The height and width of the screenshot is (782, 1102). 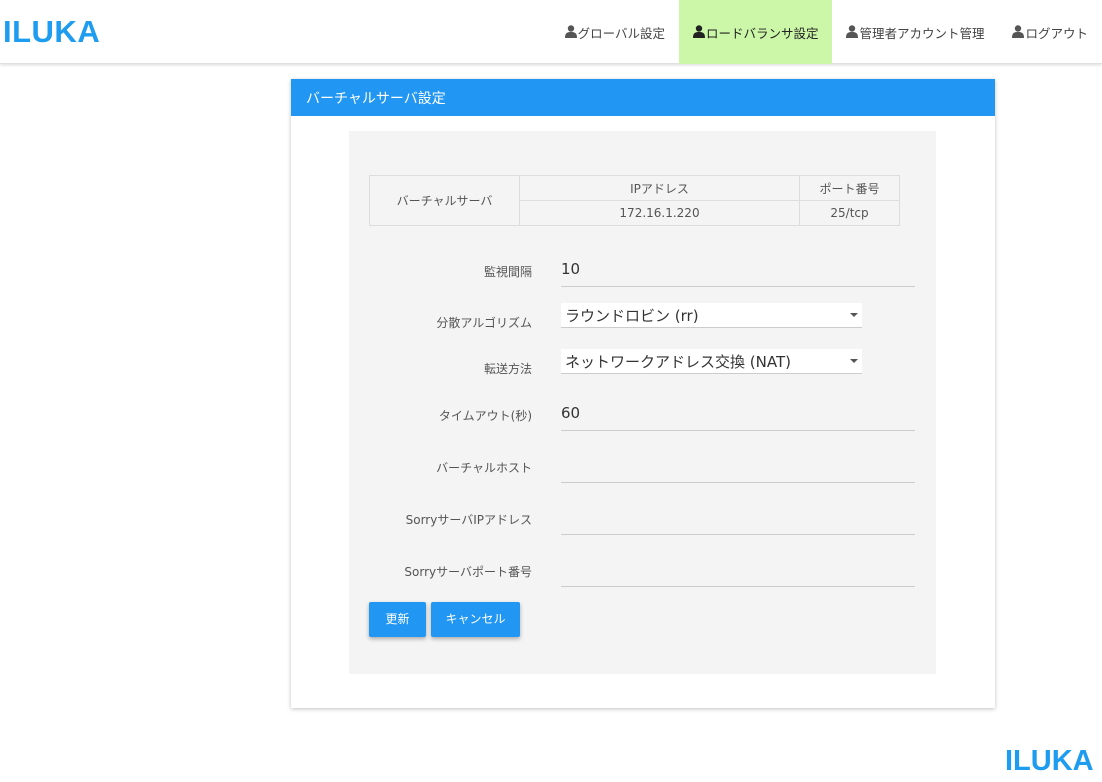 I want to click on ip-address-cell: 172.16.1.220, so click(x=659, y=213).